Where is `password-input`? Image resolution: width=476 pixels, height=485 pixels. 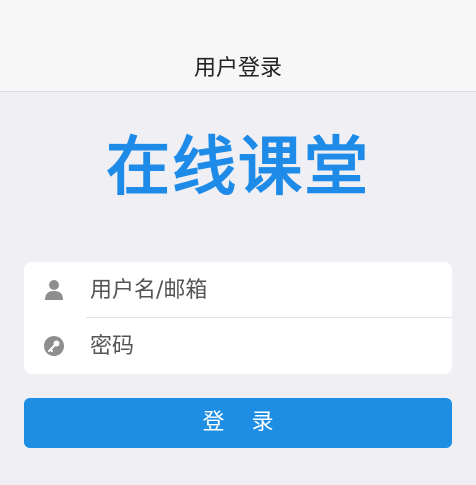
password-input is located at coordinates (265, 346).